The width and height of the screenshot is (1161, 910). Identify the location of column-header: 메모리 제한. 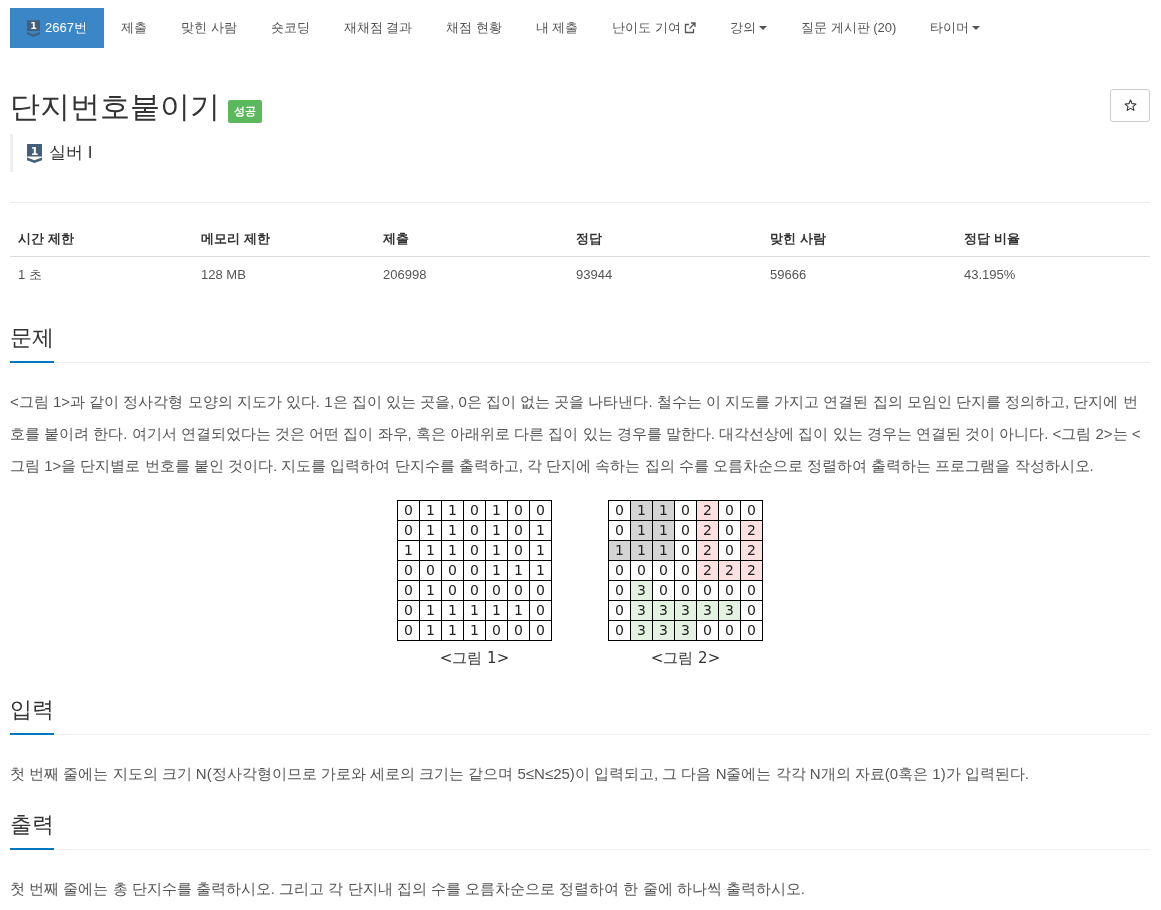
(235, 238).